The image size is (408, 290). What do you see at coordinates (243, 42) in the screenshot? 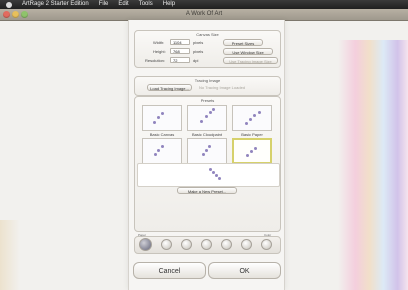
I see `preset-sizes-button: Preset Sizes` at bounding box center [243, 42].